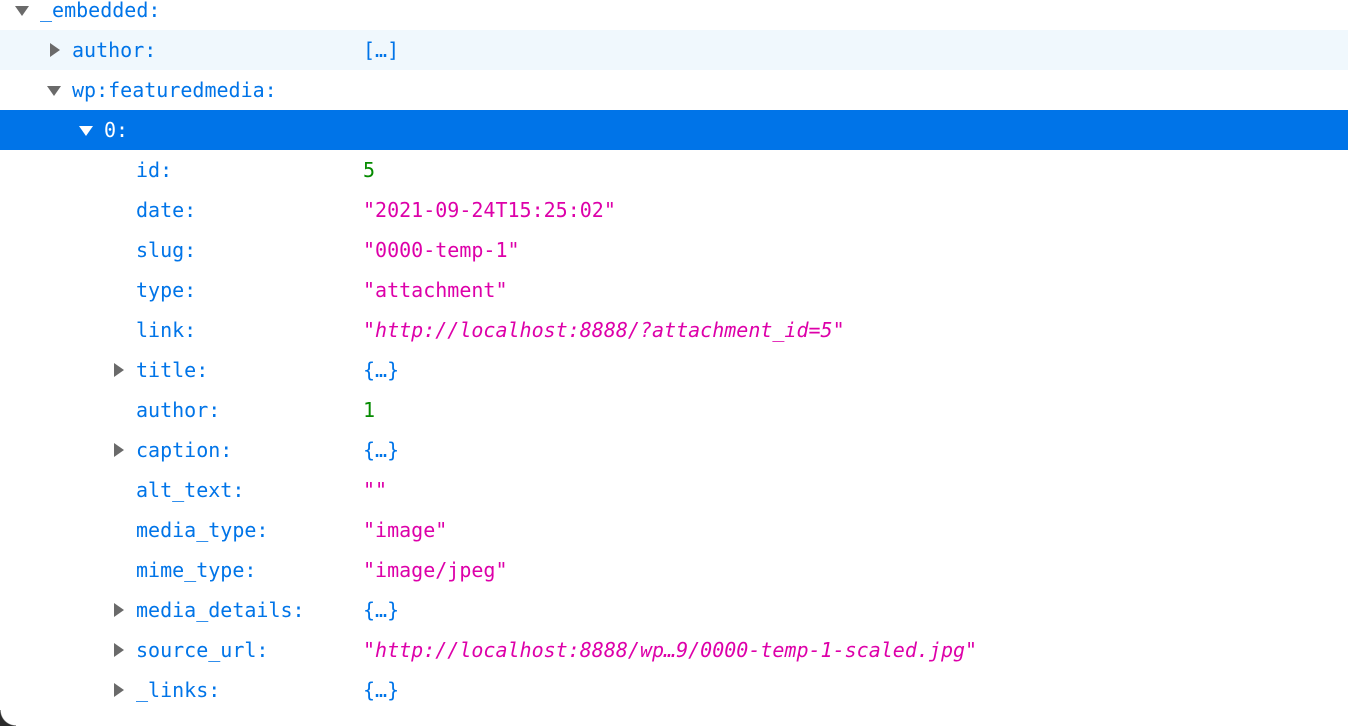 The width and height of the screenshot is (1348, 726). What do you see at coordinates (154, 170) in the screenshot?
I see `tree-key: id:` at bounding box center [154, 170].